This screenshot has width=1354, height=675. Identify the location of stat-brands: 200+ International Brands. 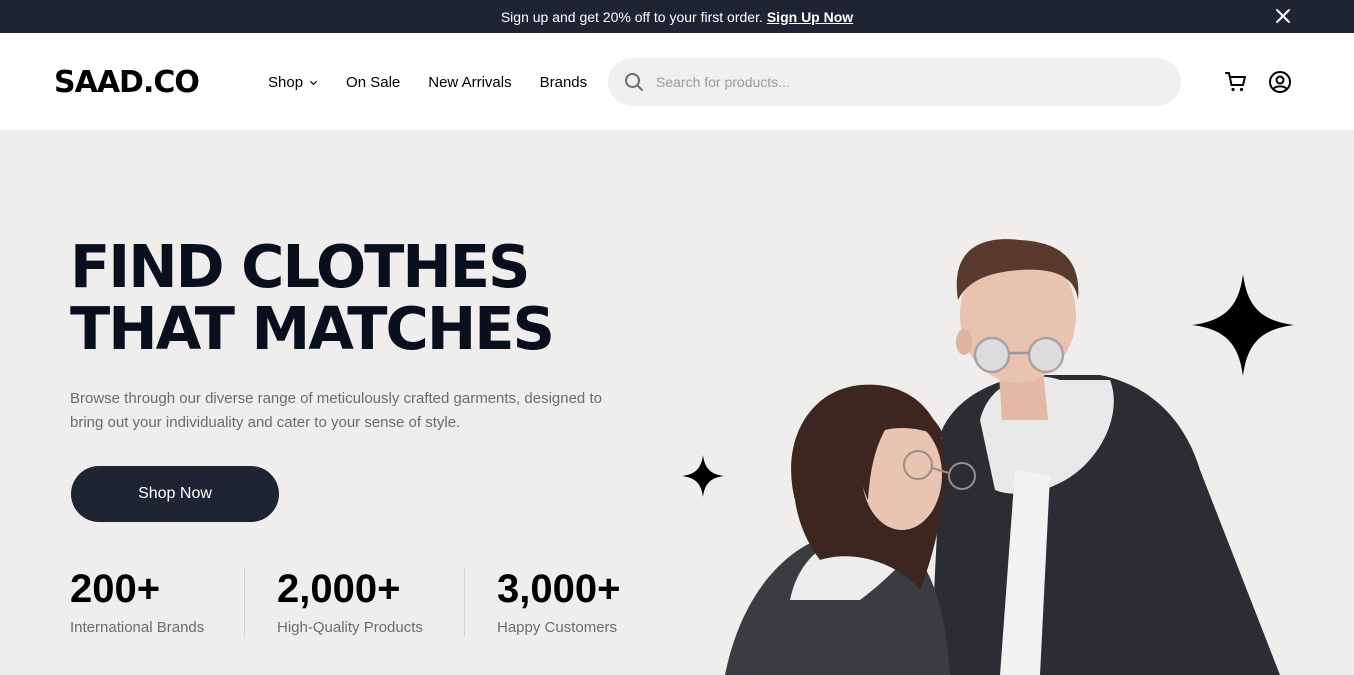
(157, 601).